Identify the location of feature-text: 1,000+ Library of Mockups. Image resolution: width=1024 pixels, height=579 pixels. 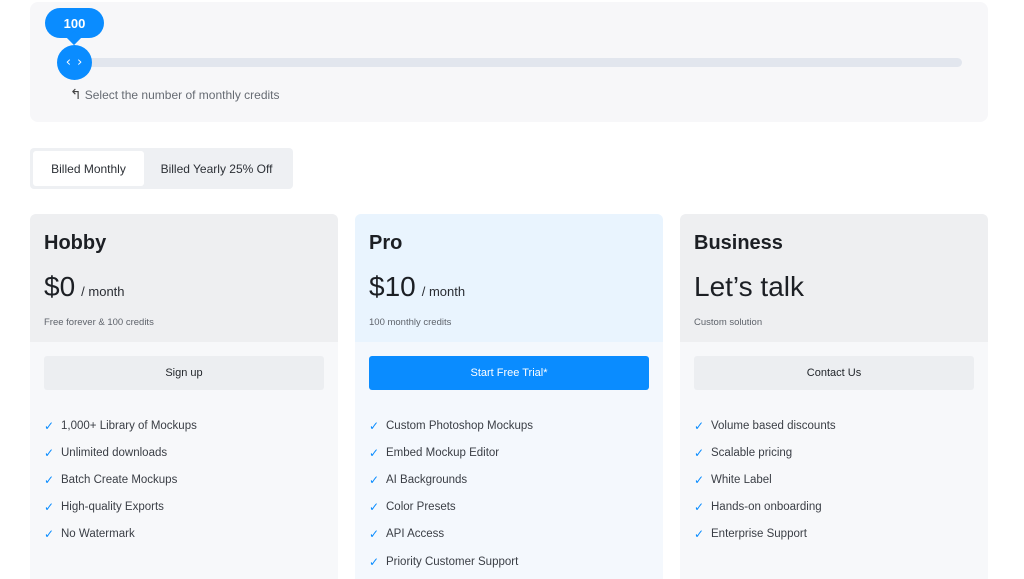
(129, 425).